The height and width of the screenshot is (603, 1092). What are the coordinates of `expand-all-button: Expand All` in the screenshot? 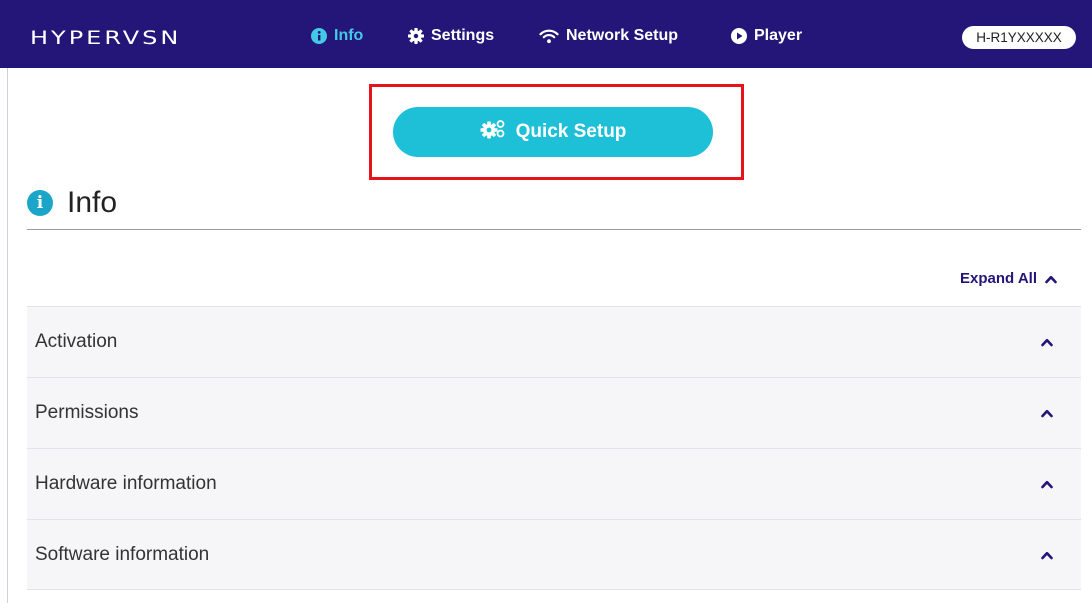 It's located at (1008, 278).